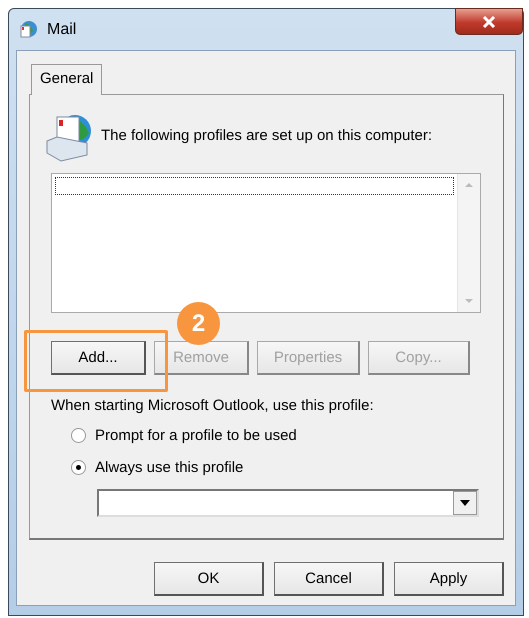 Image resolution: width=529 pixels, height=618 pixels. What do you see at coordinates (449, 579) in the screenshot?
I see `dialog-button: Apply` at bounding box center [449, 579].